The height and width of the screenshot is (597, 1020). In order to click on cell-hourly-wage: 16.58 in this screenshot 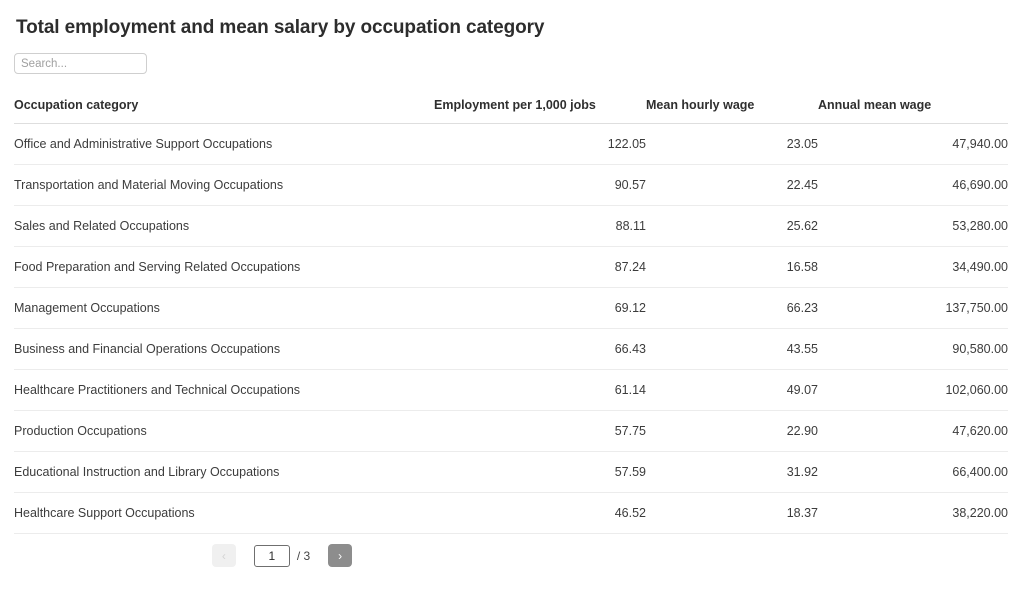, I will do `click(732, 267)`.